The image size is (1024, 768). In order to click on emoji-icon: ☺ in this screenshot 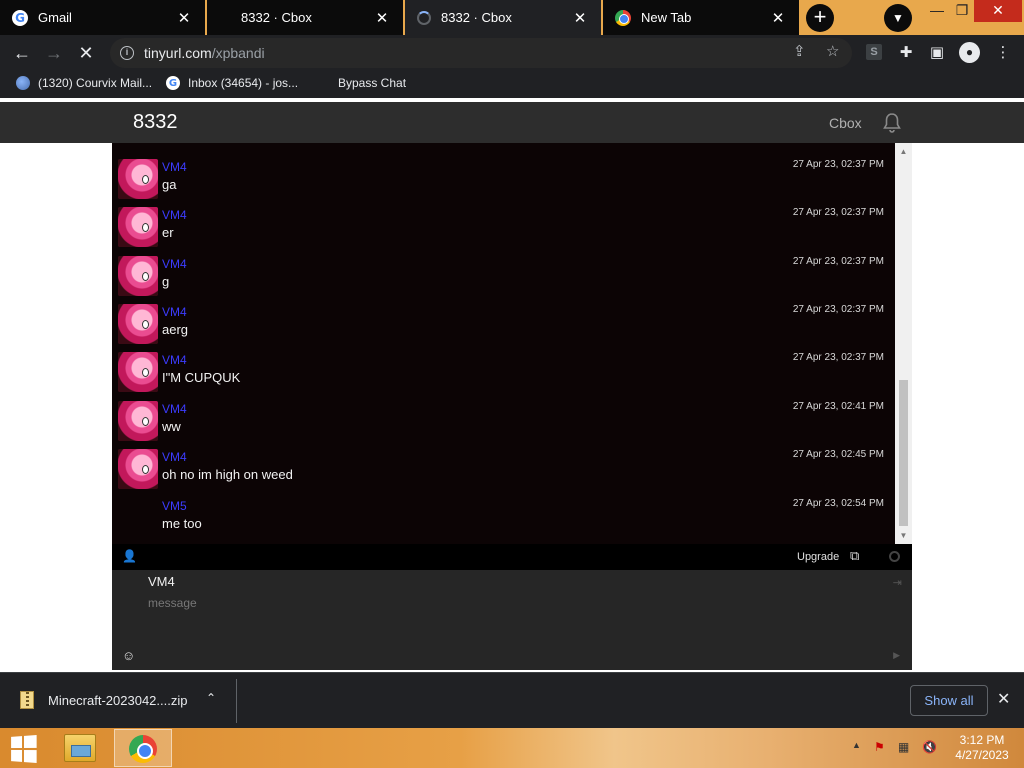, I will do `click(128, 655)`.